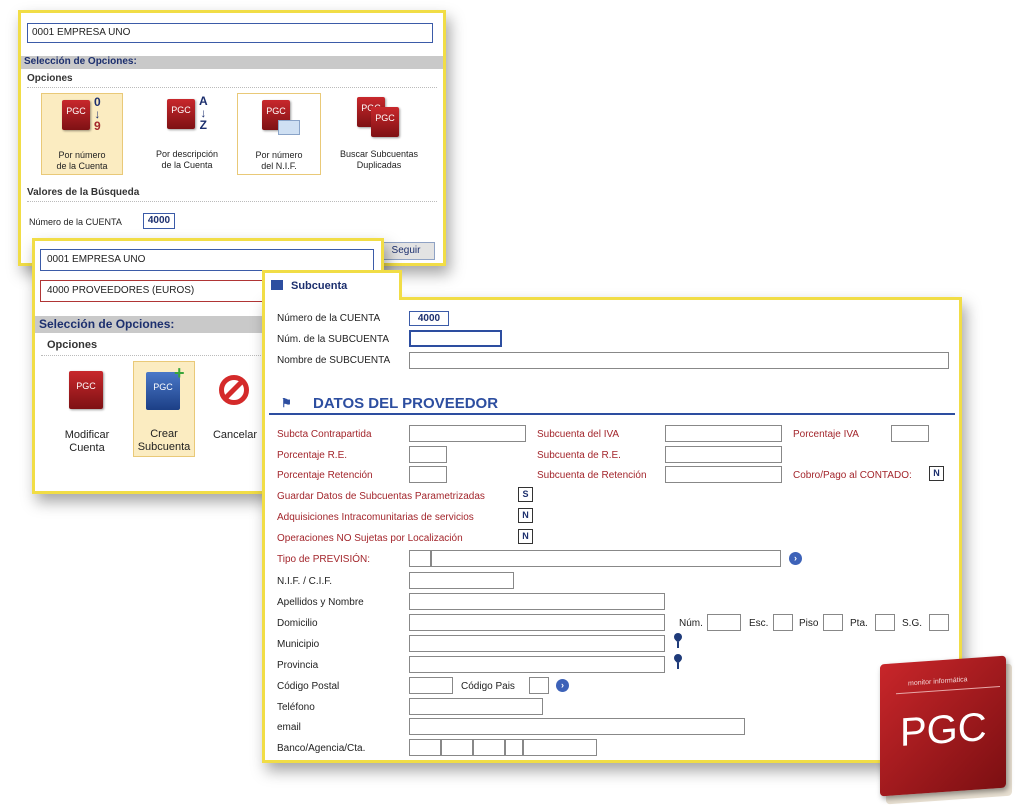 This screenshot has height=808, width=1023. I want to click on dc-input, so click(489, 747).